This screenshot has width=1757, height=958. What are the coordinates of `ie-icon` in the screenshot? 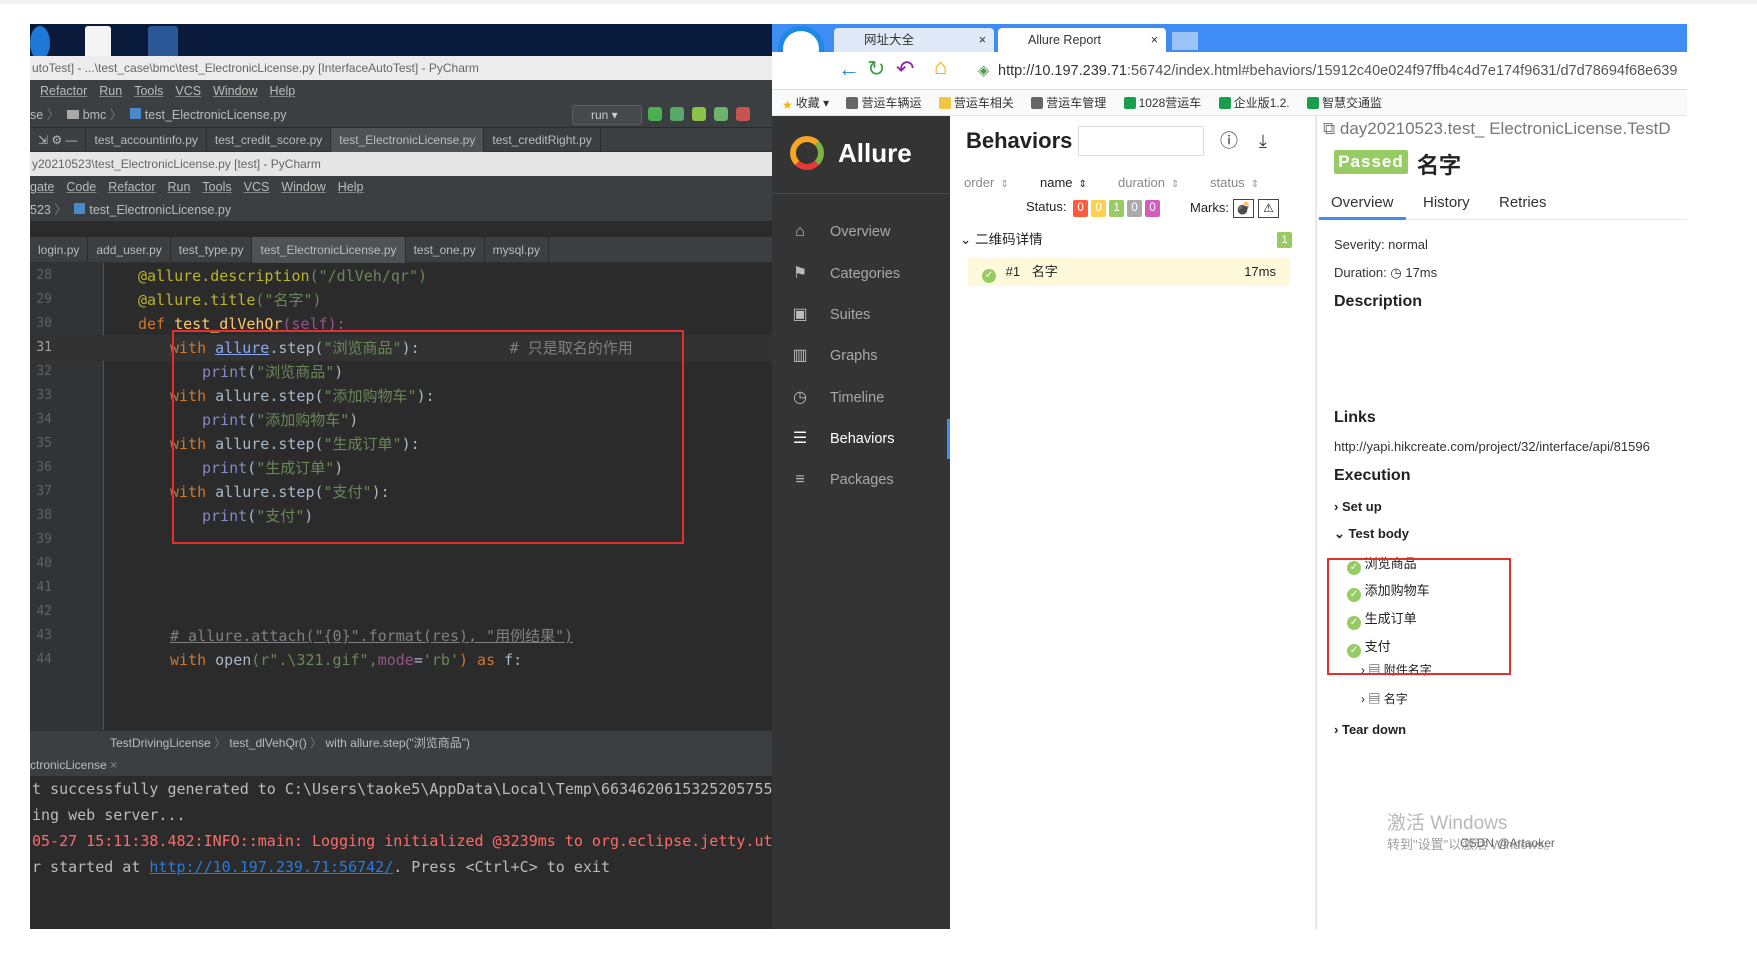 It's located at (40, 43).